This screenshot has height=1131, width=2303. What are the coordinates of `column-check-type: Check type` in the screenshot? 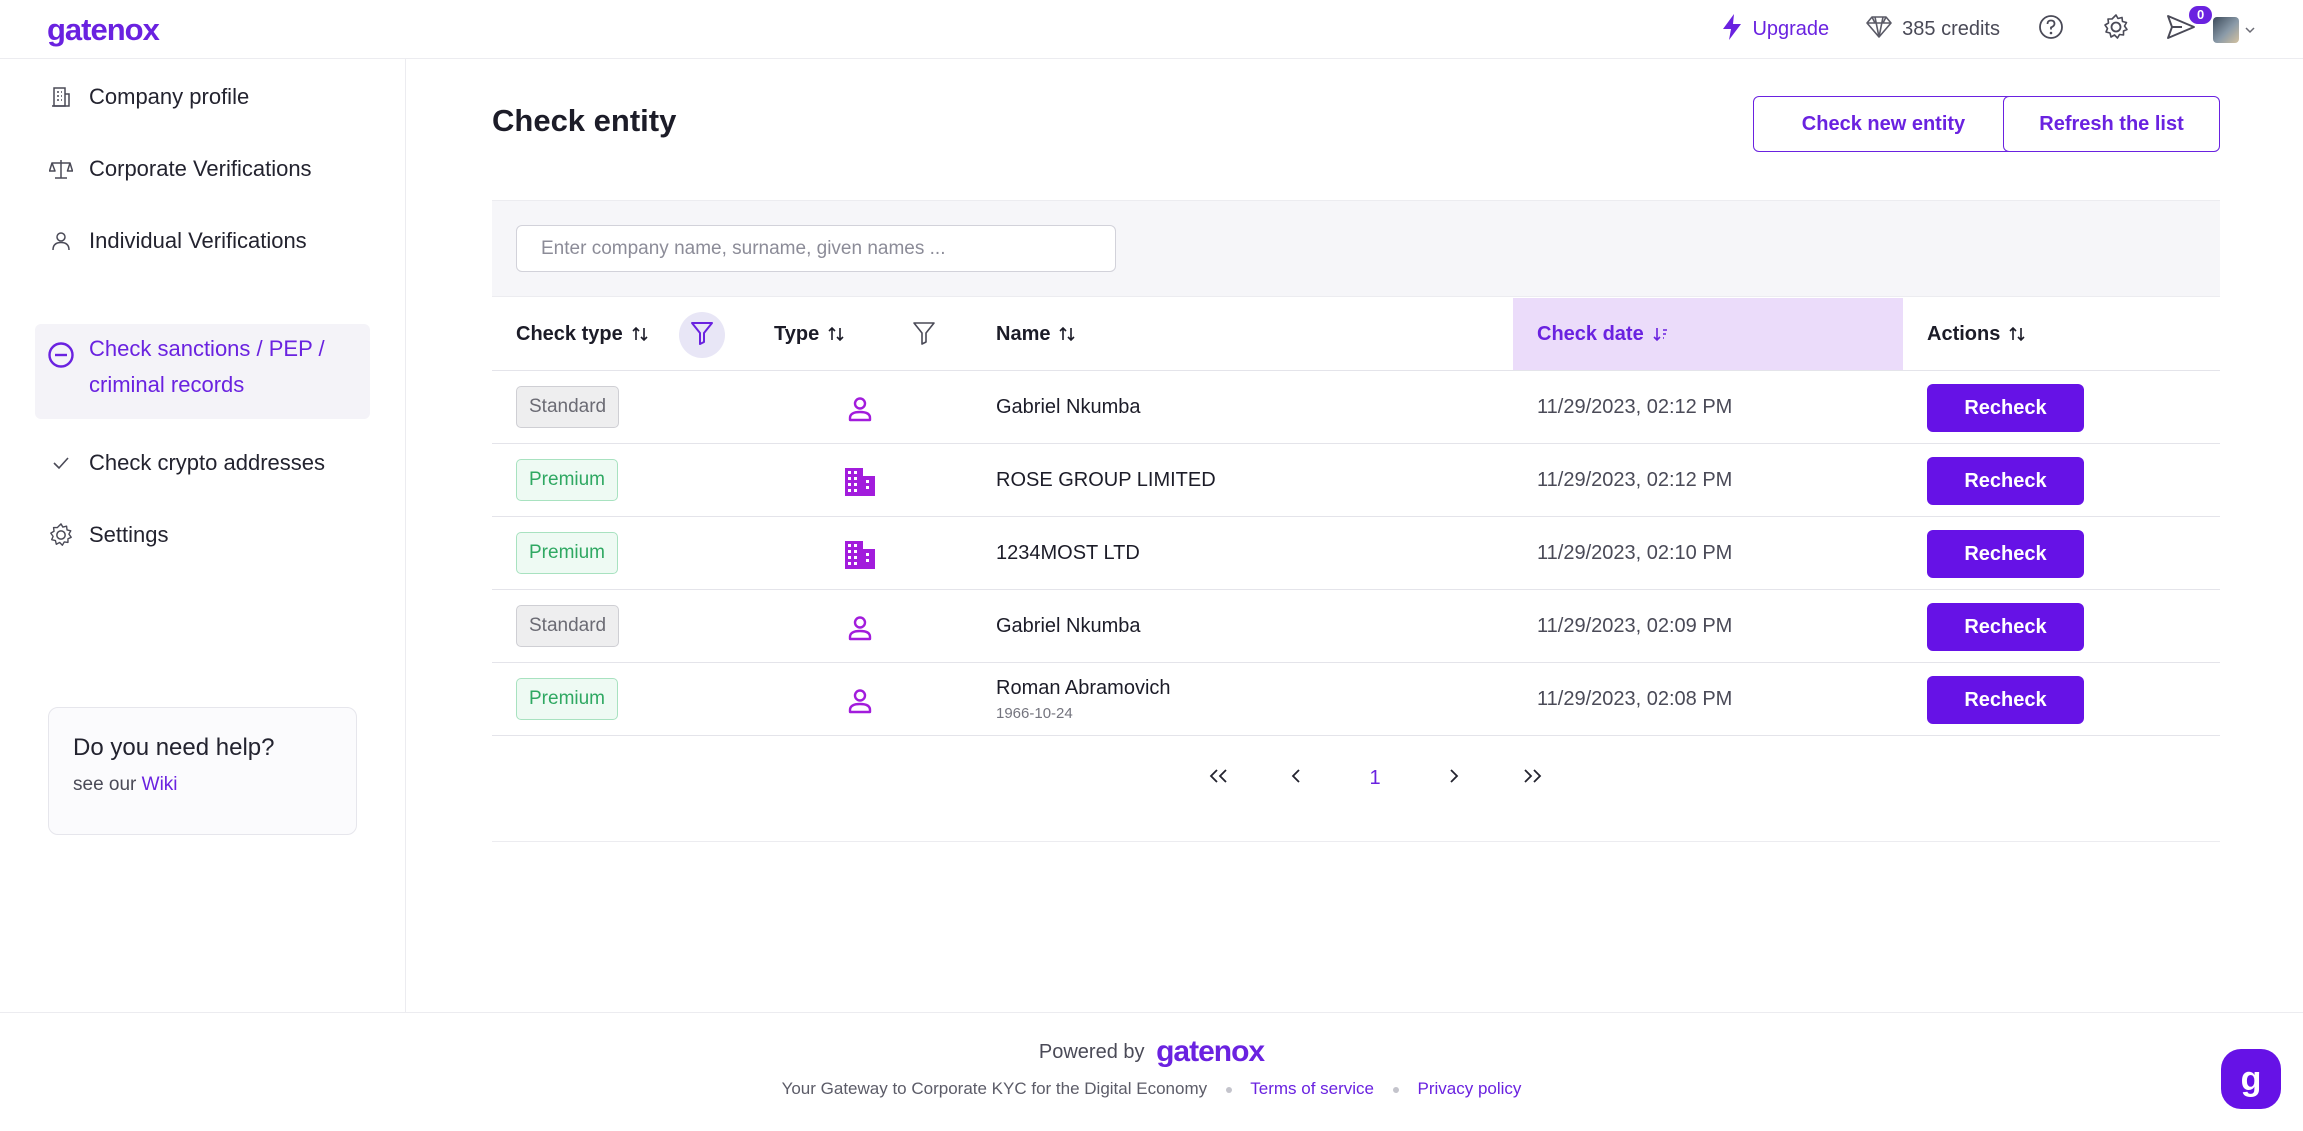 It's located at (582, 334).